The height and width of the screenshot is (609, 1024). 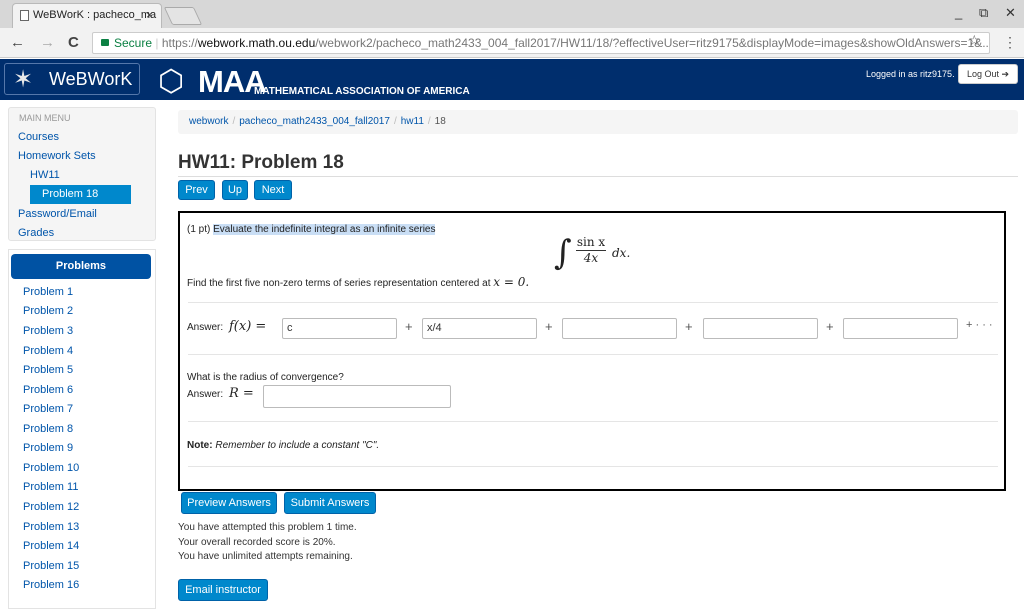 What do you see at coordinates (563, 253) in the screenshot?
I see `integral-sign: ∫` at bounding box center [563, 253].